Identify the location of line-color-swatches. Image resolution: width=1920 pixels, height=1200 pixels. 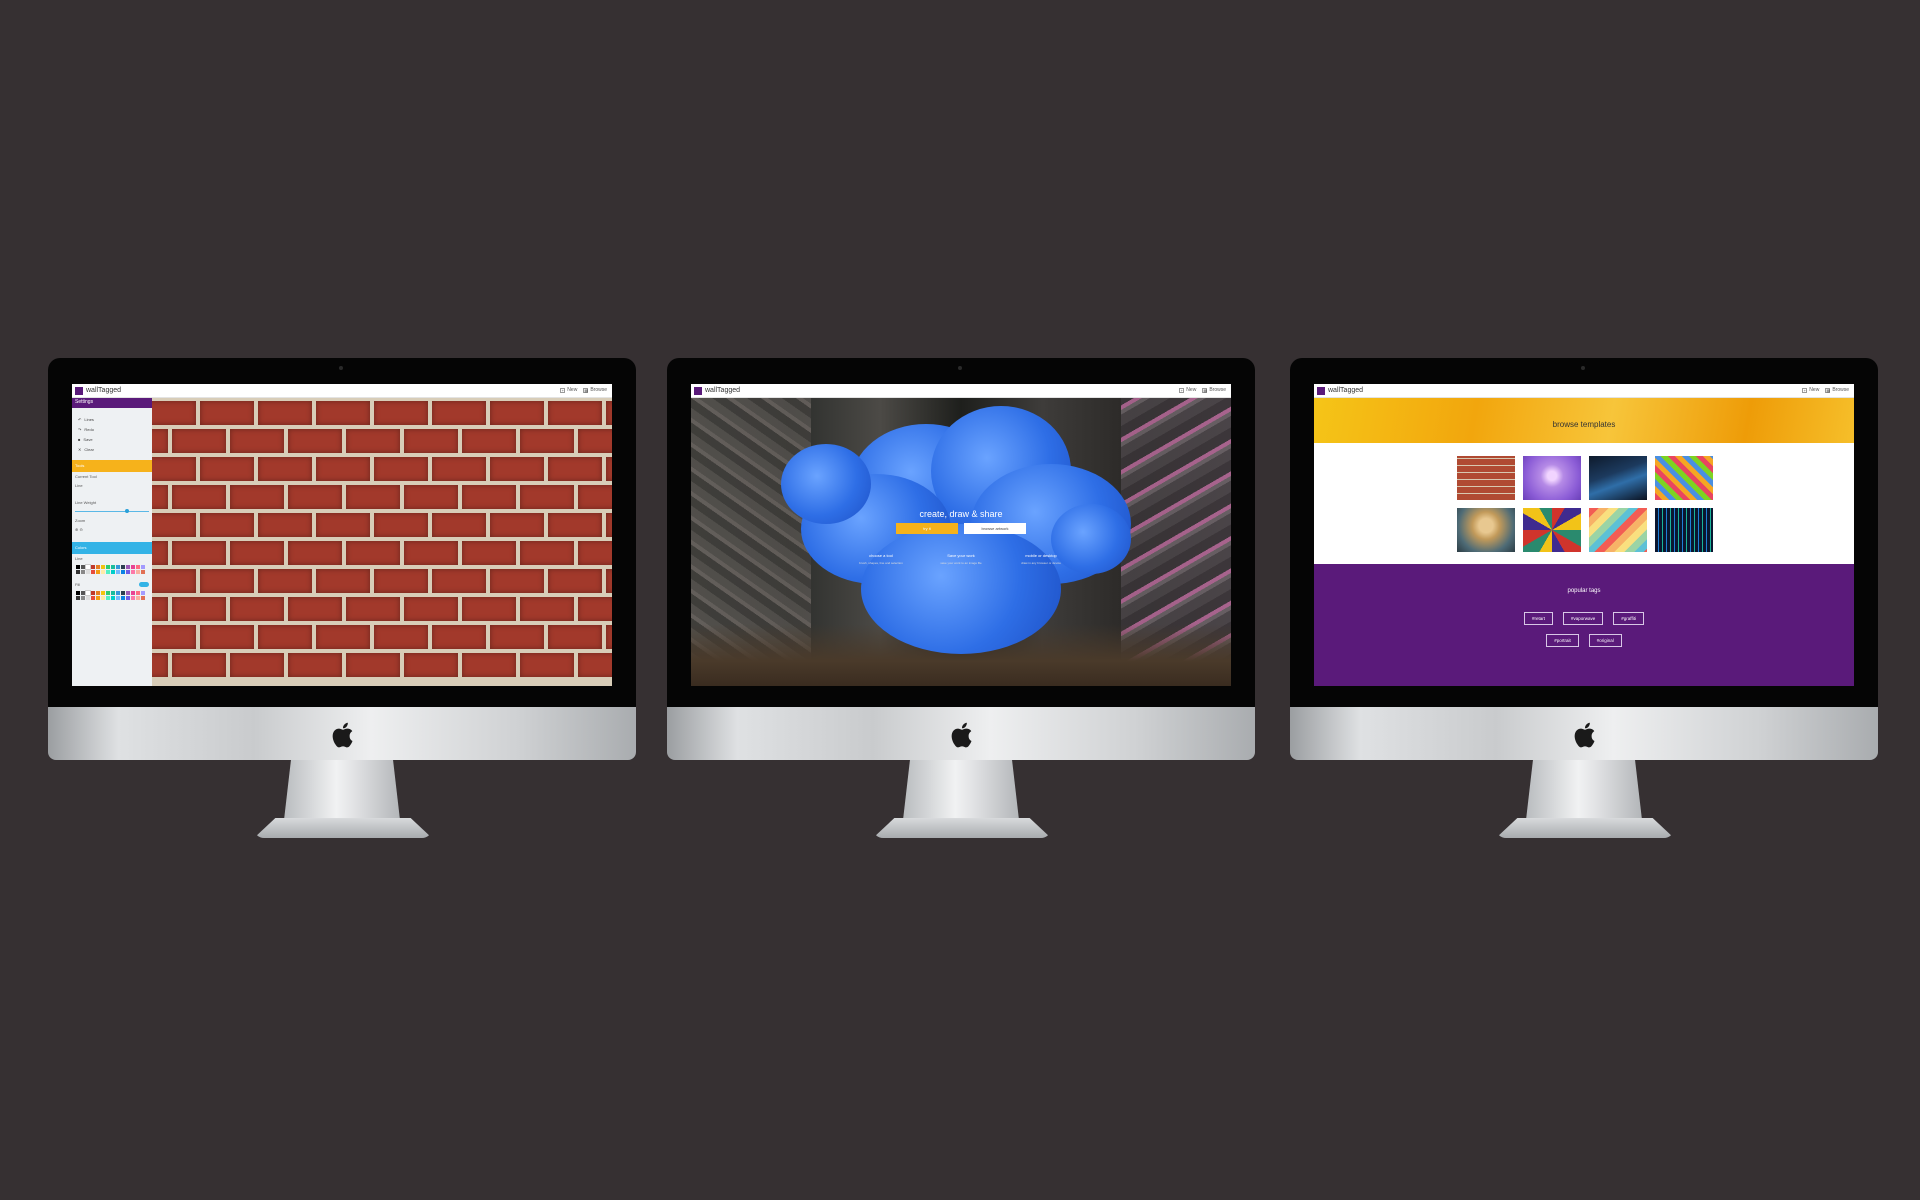
(112, 569).